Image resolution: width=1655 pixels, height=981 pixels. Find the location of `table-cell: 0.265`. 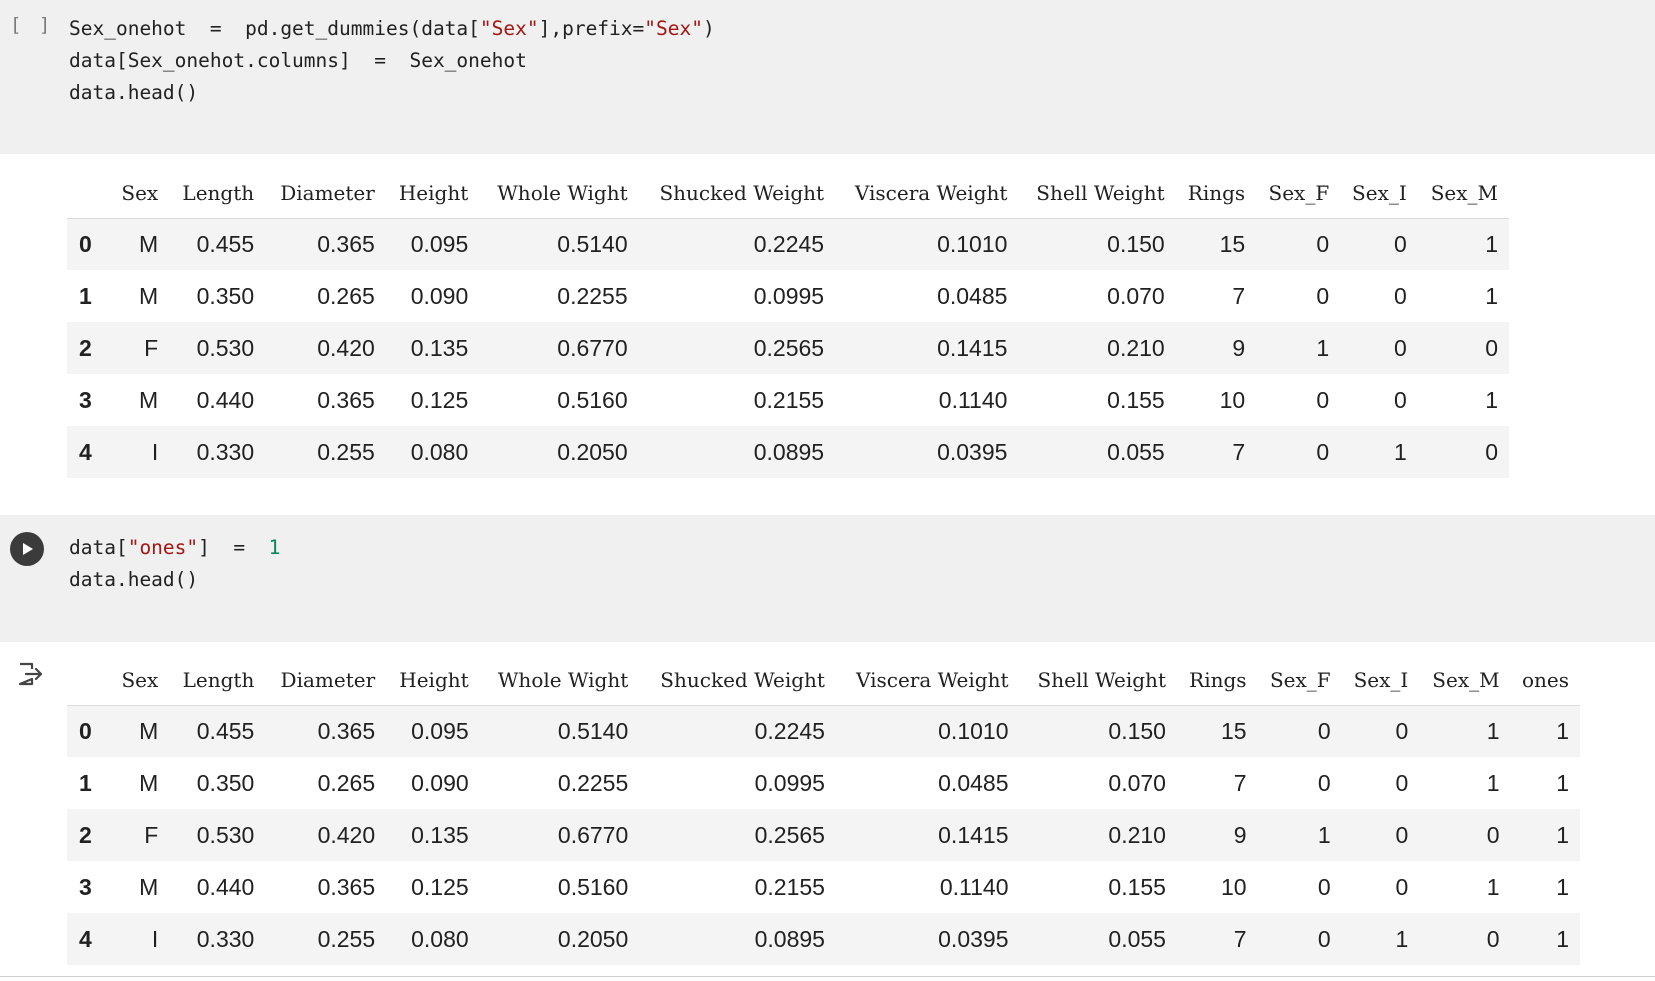

table-cell: 0.265 is located at coordinates (346, 295).